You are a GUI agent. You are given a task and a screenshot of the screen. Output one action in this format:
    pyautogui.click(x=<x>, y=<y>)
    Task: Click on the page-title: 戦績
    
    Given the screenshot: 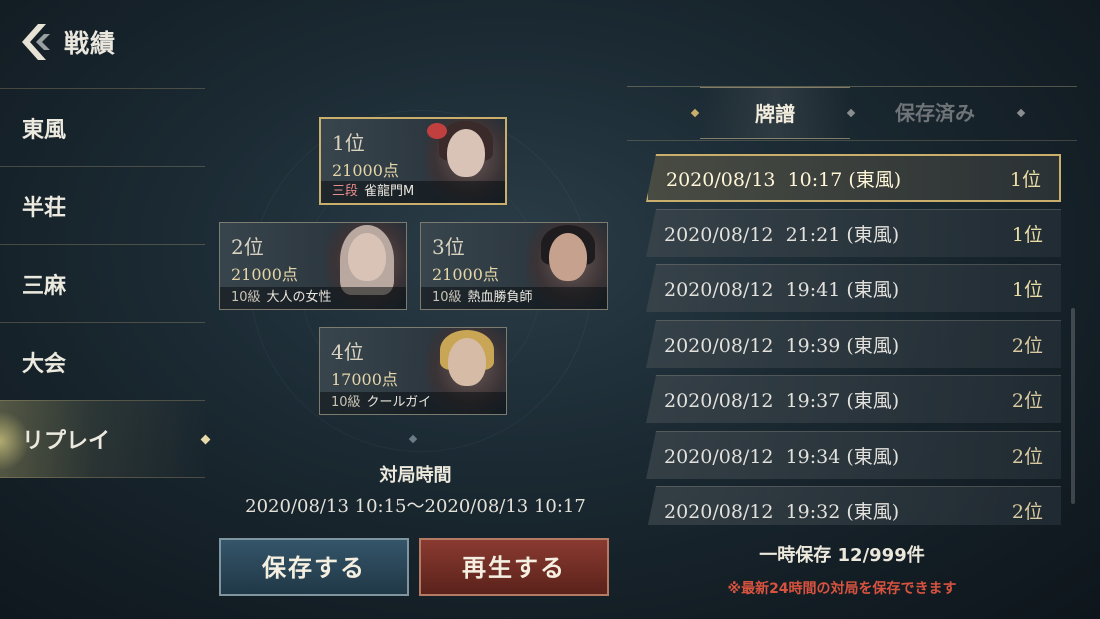 What is the action you would take?
    pyautogui.click(x=90, y=43)
    